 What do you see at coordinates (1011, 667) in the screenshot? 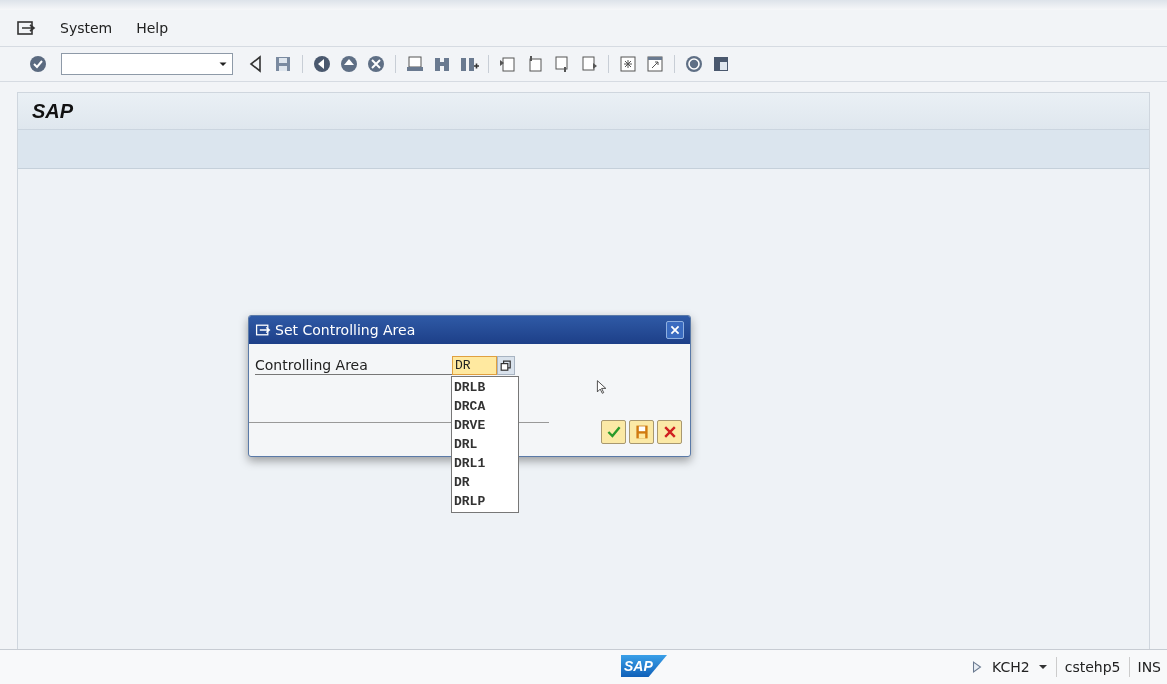
I see `system-name: KCH2` at bounding box center [1011, 667].